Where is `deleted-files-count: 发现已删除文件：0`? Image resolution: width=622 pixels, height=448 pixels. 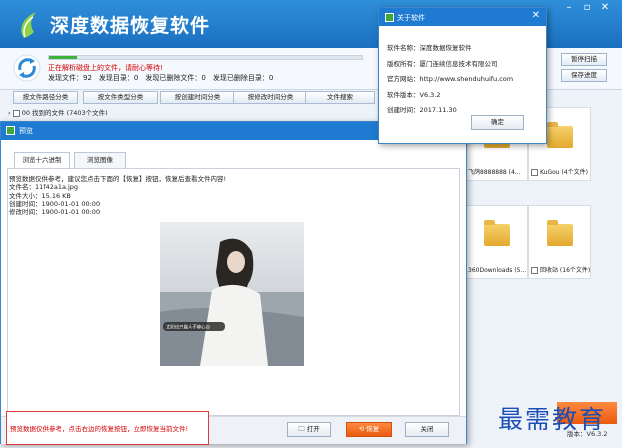 deleted-files-count: 发现已删除文件：0 is located at coordinates (175, 78).